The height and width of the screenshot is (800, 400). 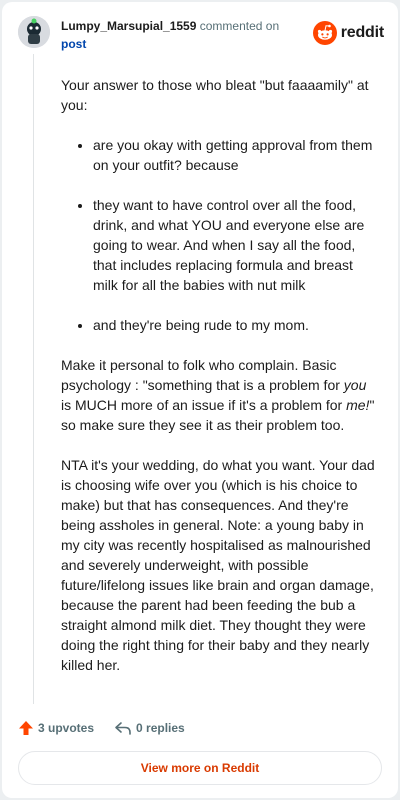 I want to click on view-more-button: View more on Reddit, so click(x=200, y=768).